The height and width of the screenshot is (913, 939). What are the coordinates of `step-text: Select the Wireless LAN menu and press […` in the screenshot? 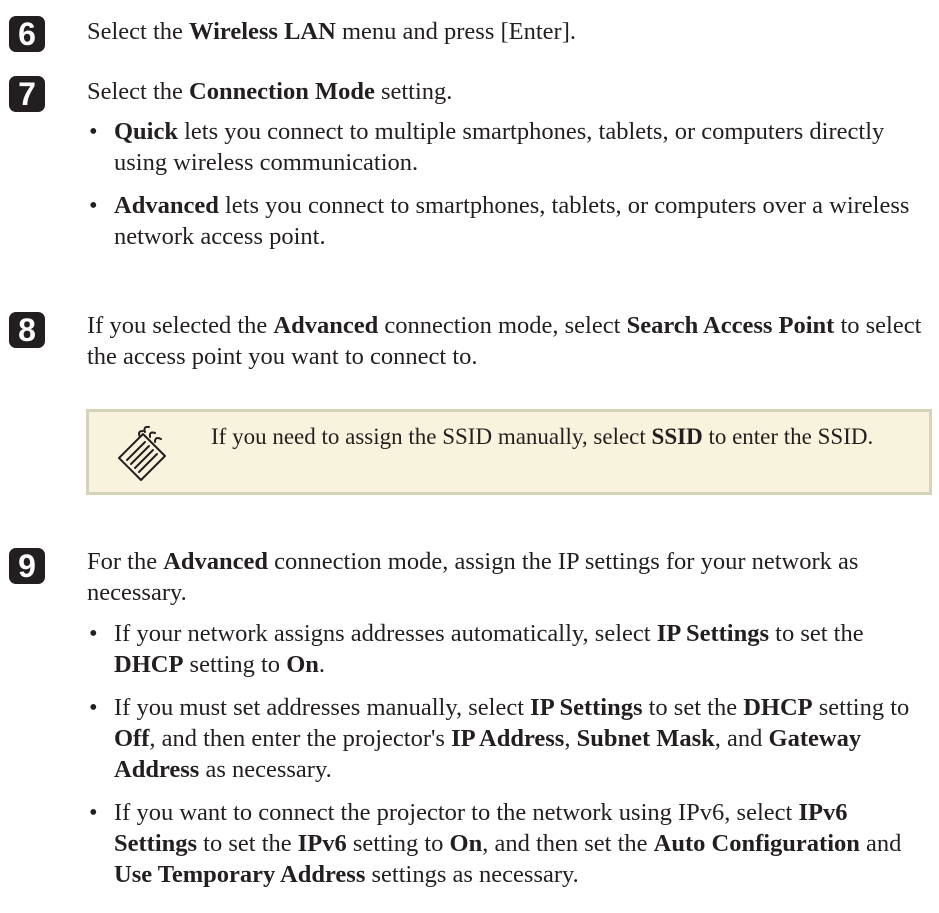 It's located at (331, 31).